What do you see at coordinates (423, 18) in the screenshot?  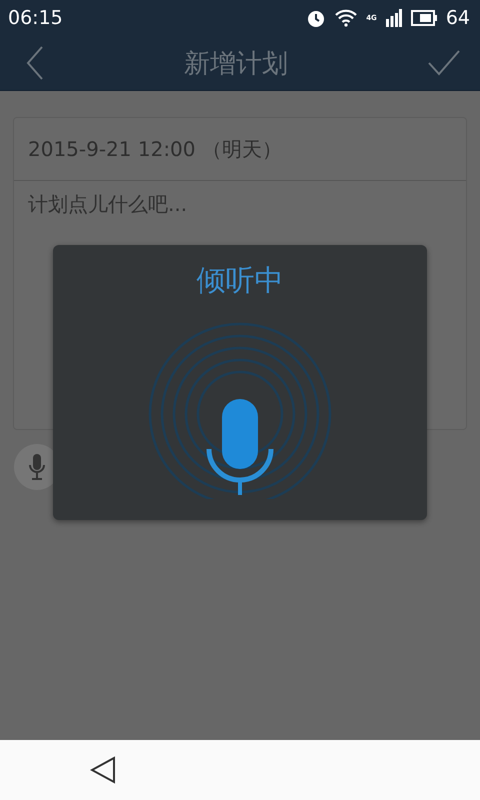 I see `battery-icon` at bounding box center [423, 18].